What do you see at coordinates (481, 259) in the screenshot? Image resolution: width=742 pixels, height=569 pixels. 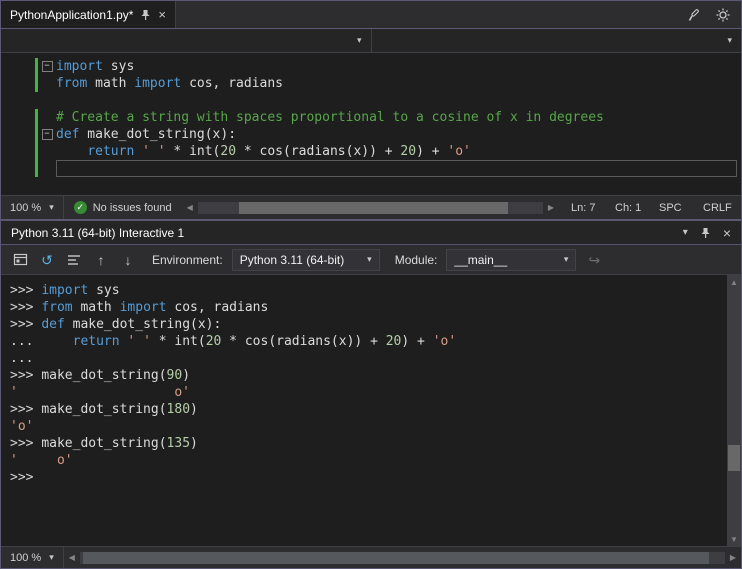 I see `module-value: __main__` at bounding box center [481, 259].